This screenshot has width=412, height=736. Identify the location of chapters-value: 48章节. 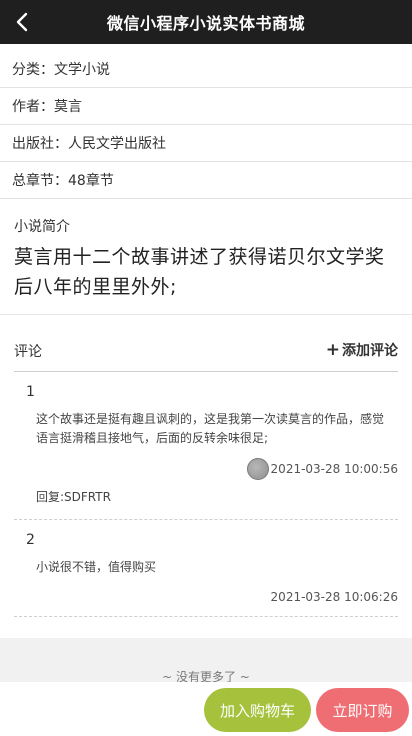
(91, 181).